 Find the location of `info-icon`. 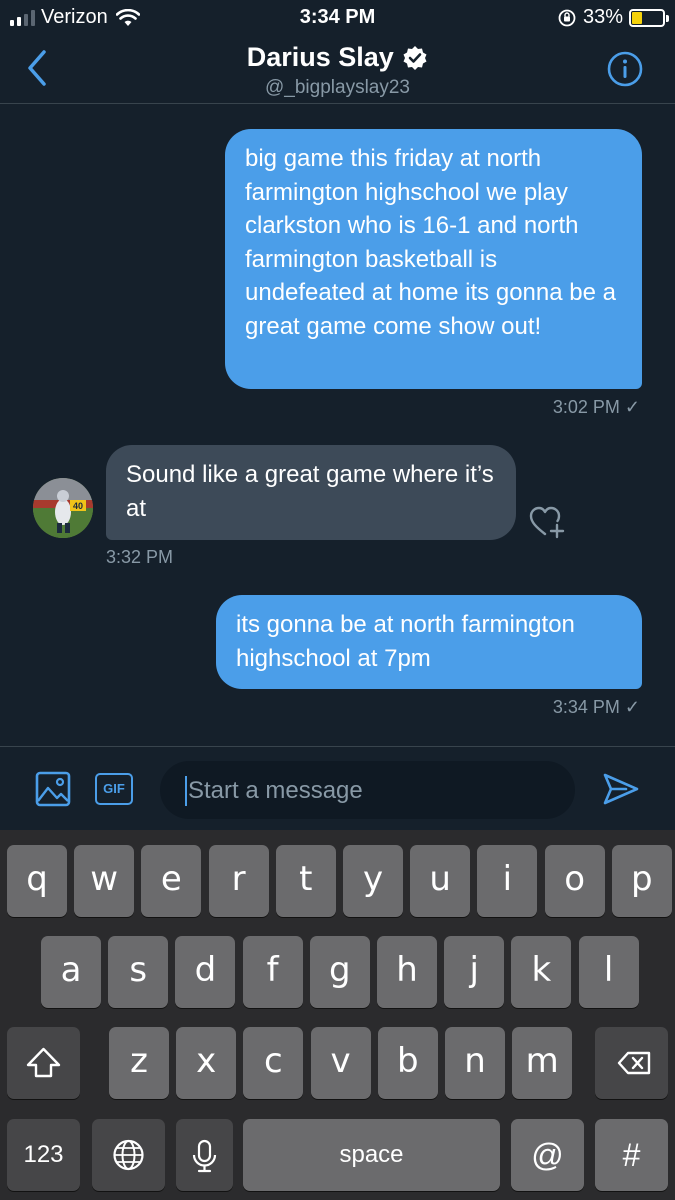

info-icon is located at coordinates (625, 69).